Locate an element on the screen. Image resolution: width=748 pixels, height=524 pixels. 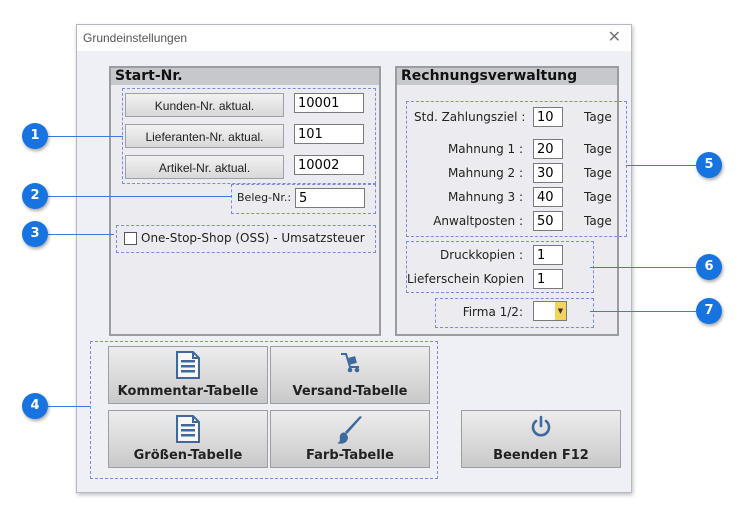
callout-badge-3: 3 is located at coordinates (35, 234).